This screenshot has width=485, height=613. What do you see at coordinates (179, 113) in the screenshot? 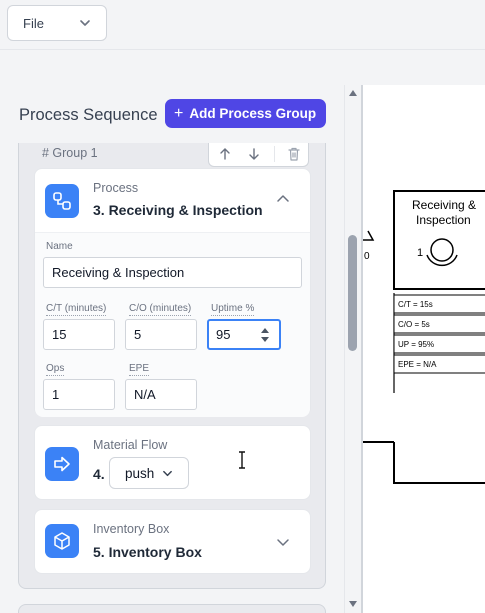
I see `plus-icon: +` at bounding box center [179, 113].